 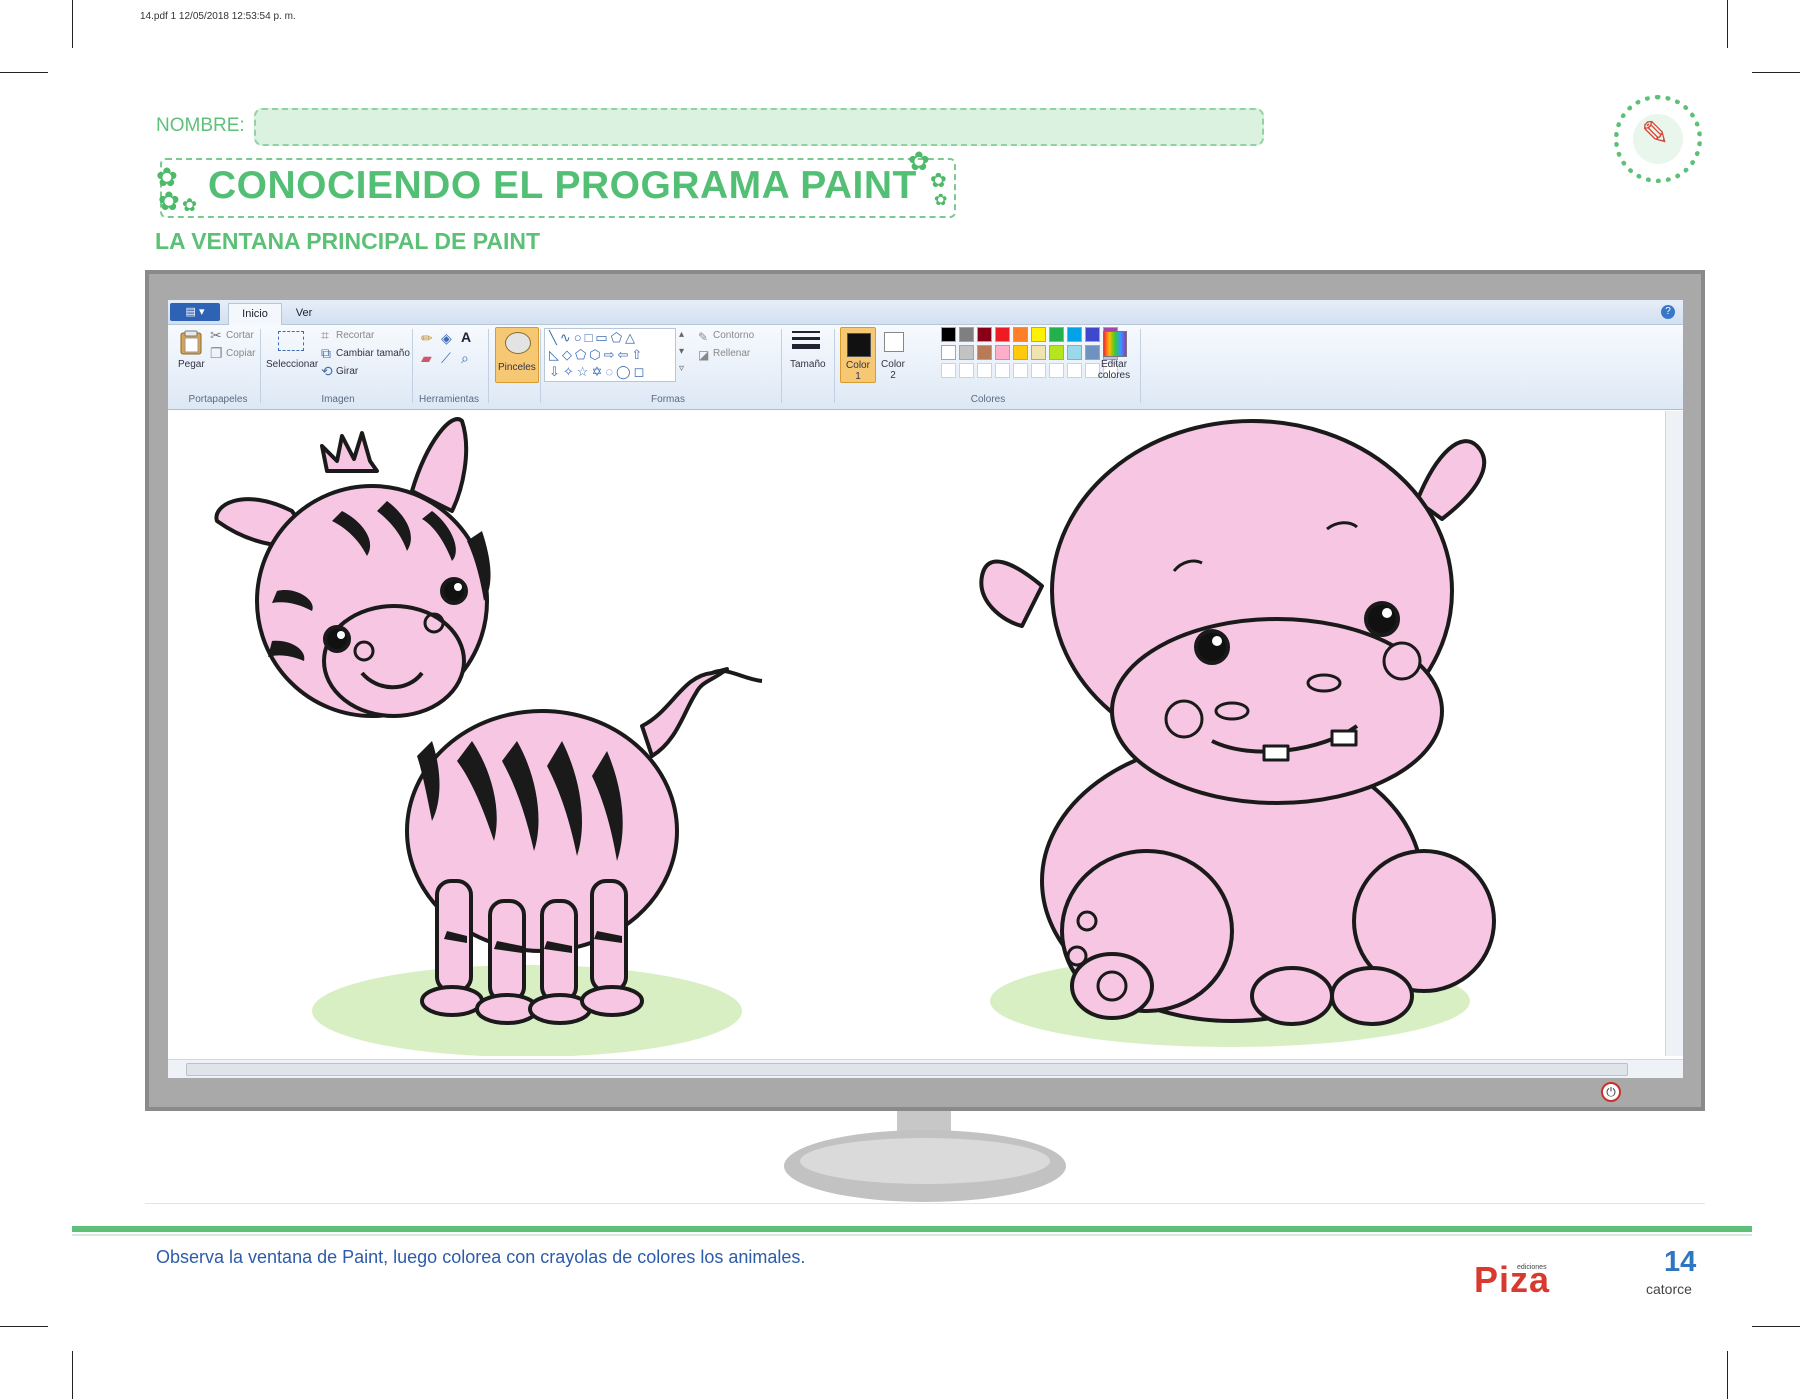 What do you see at coordinates (355, 335) in the screenshot?
I see `crop-button: Recortar` at bounding box center [355, 335].